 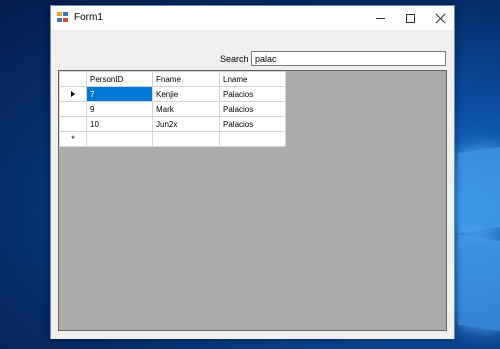 What do you see at coordinates (63, 17) in the screenshot?
I see `winforms-app-icon` at bounding box center [63, 17].